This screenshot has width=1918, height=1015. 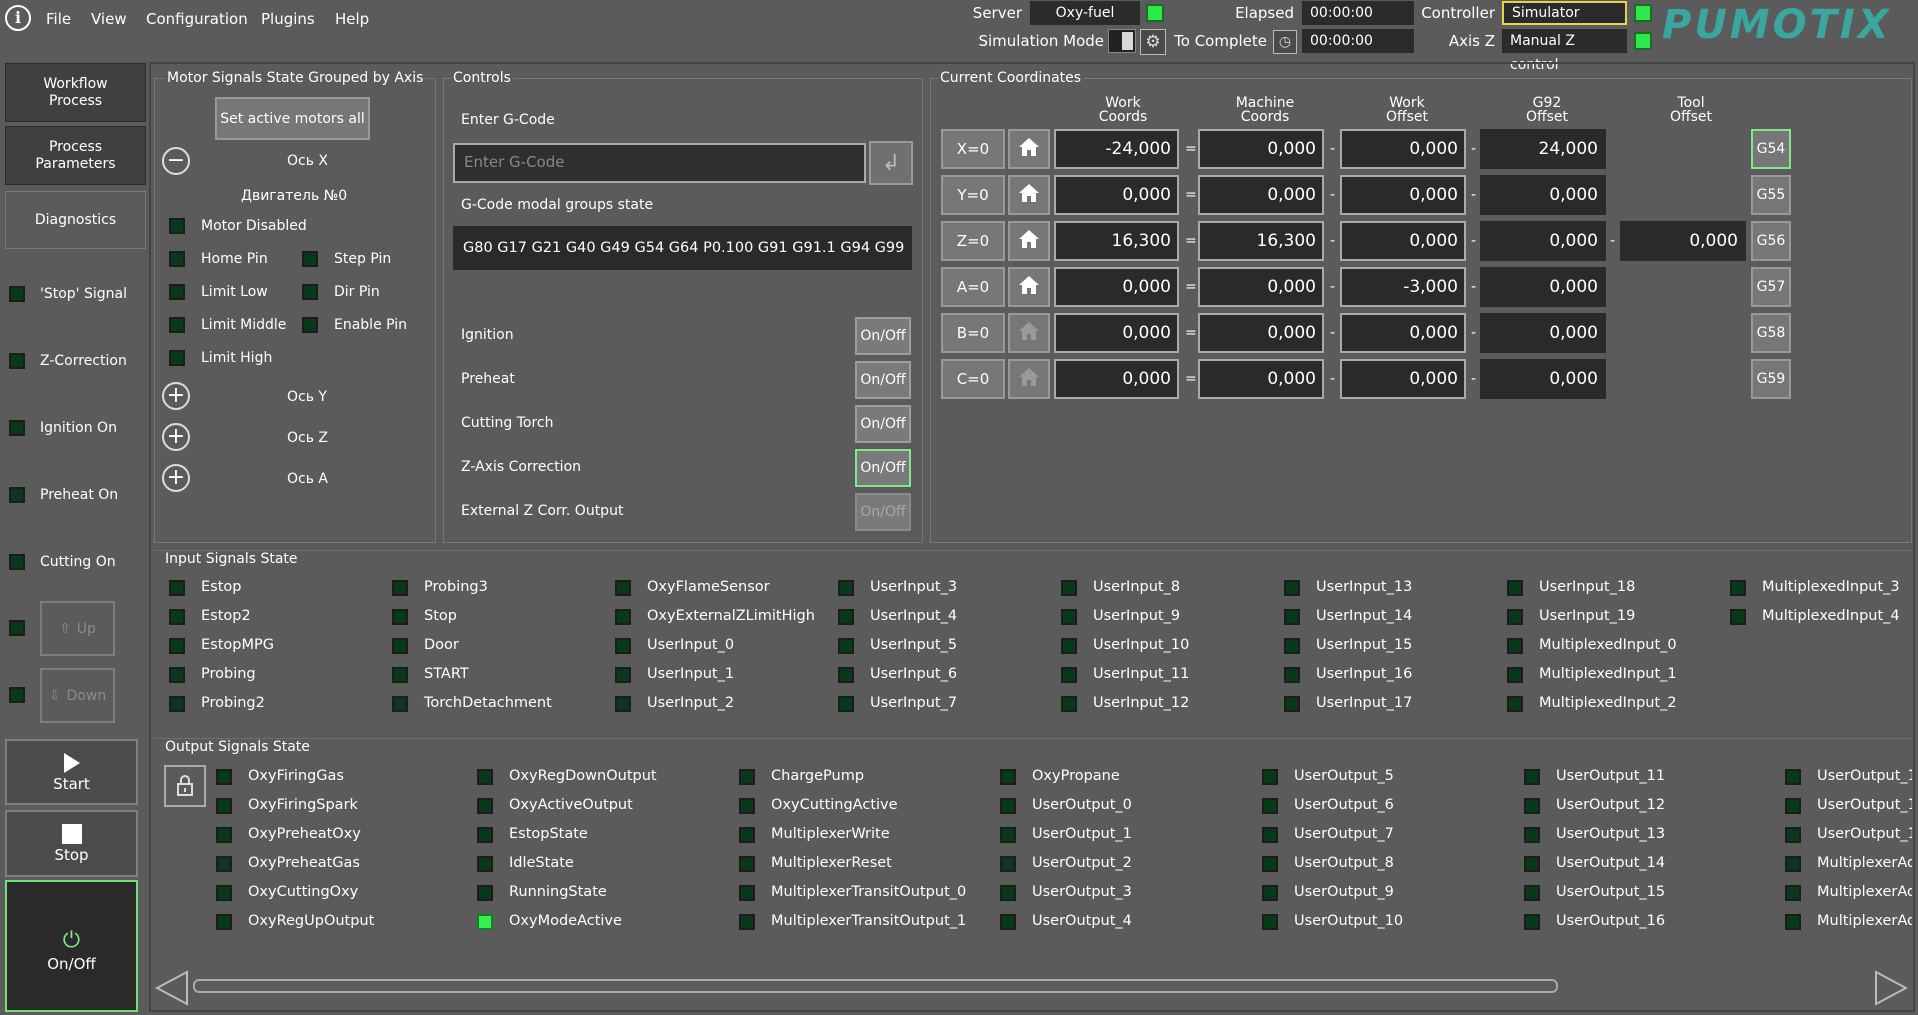 What do you see at coordinates (485, 864) in the screenshot?
I see `output-led-idlestate` at bounding box center [485, 864].